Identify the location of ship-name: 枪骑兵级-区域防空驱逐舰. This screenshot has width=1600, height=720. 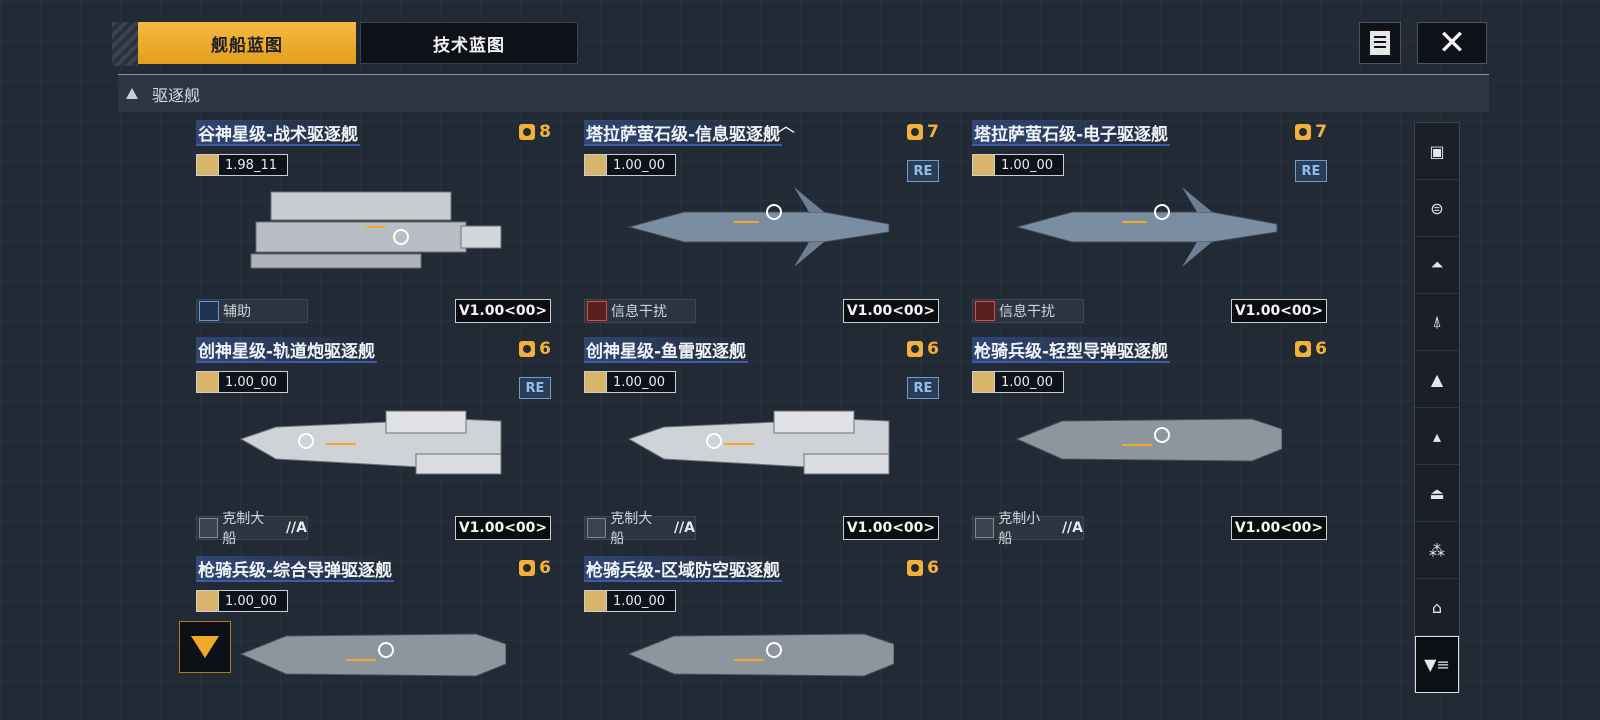
(683, 569).